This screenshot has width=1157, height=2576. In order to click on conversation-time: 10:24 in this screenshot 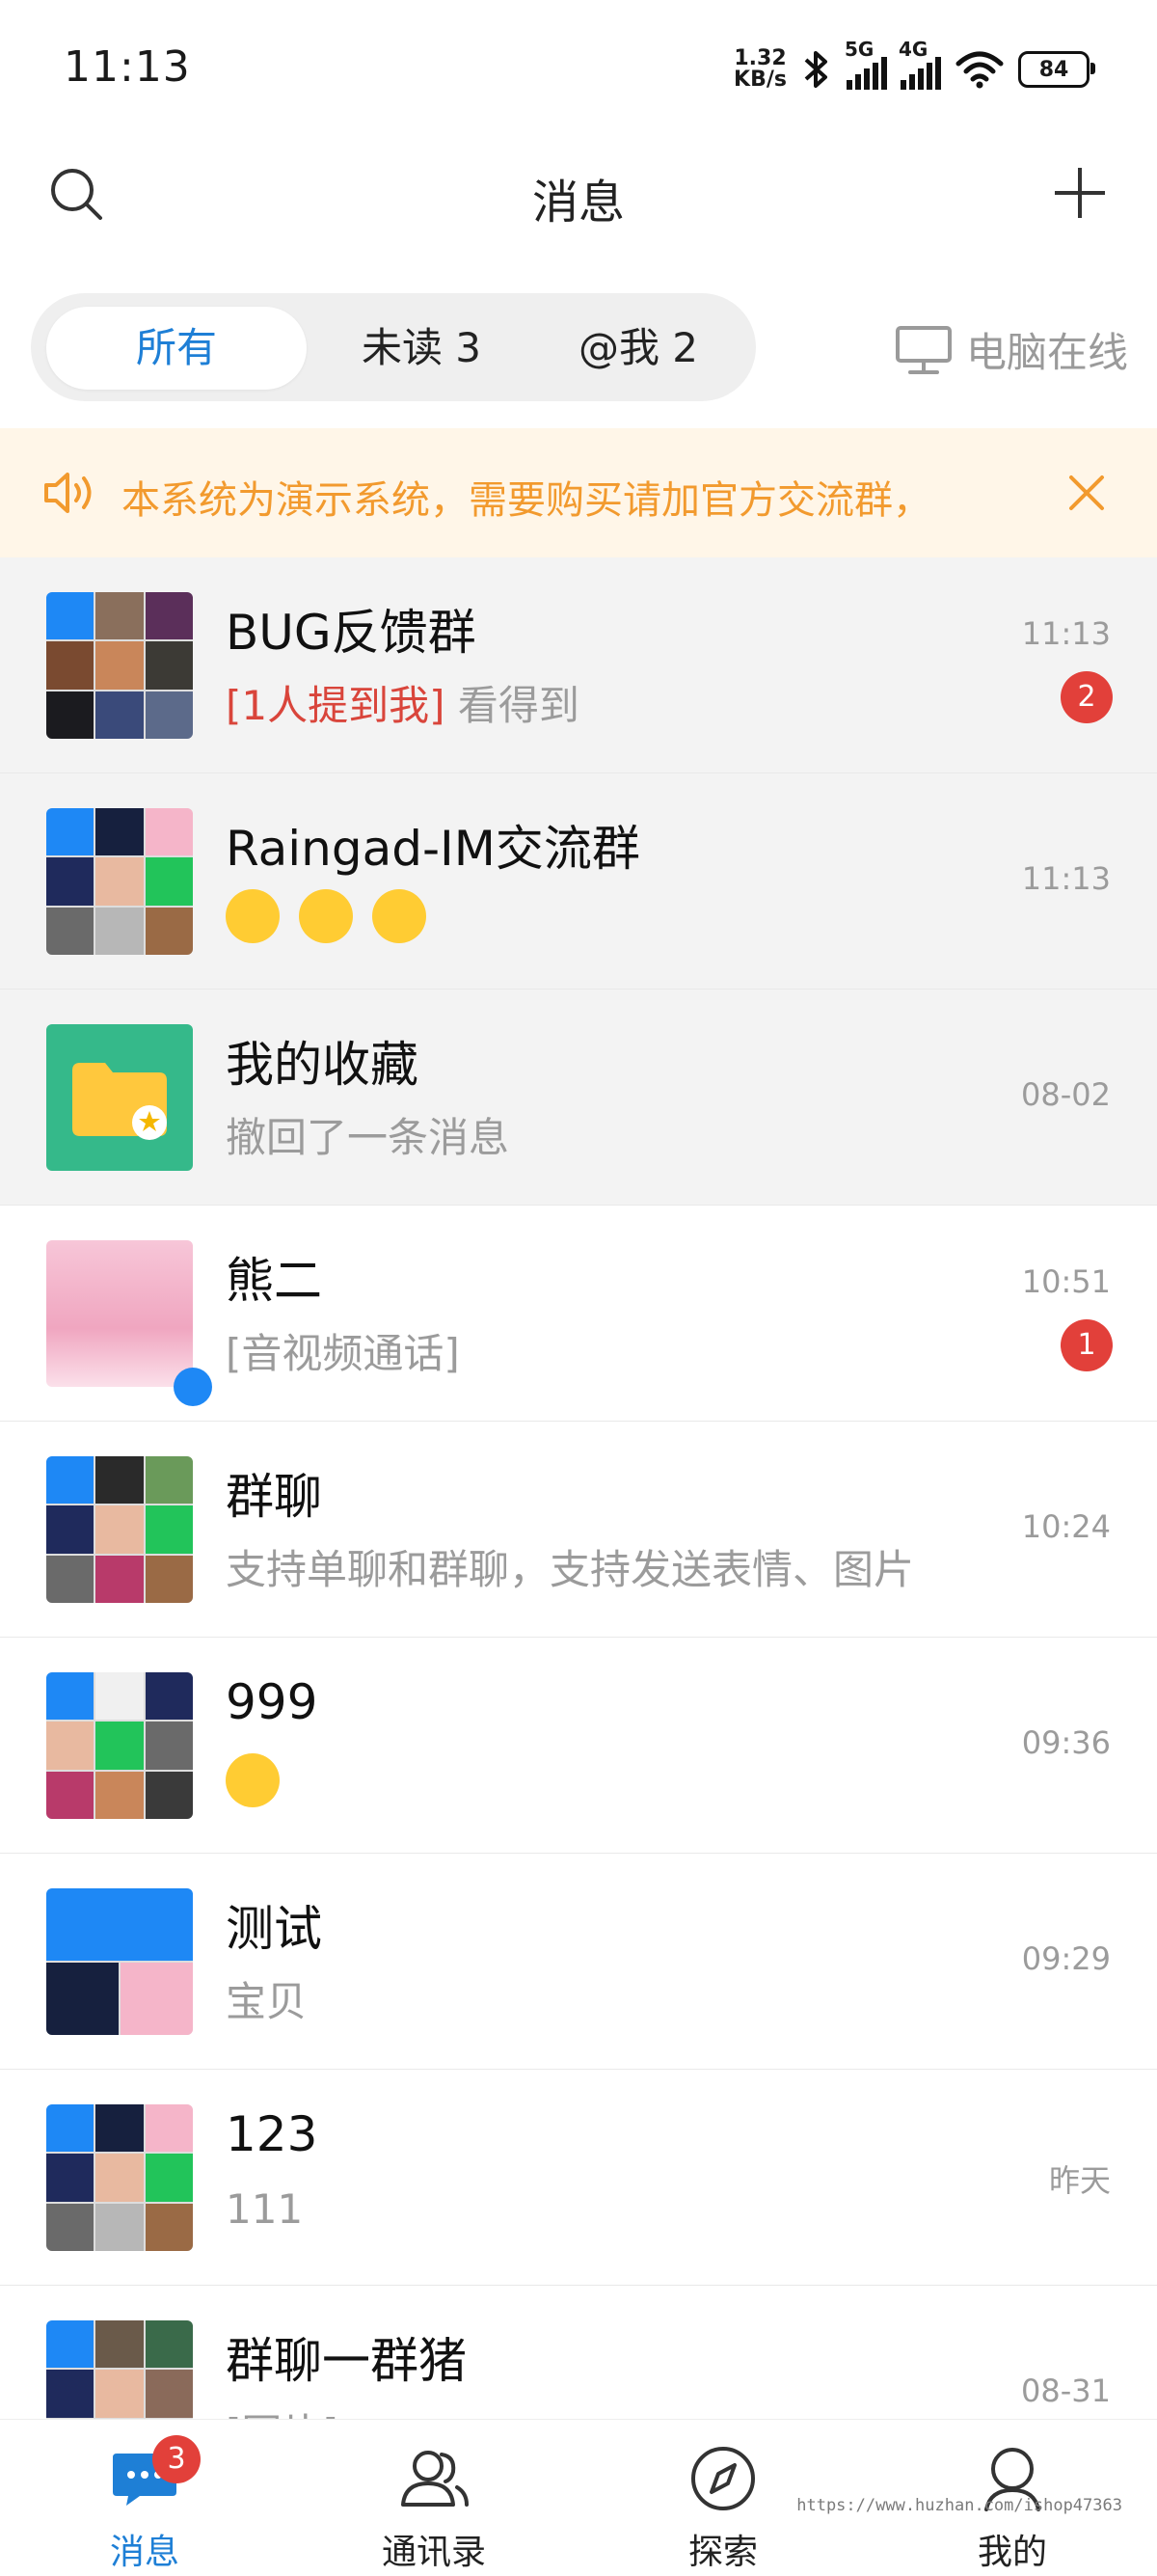, I will do `click(1066, 1526)`.